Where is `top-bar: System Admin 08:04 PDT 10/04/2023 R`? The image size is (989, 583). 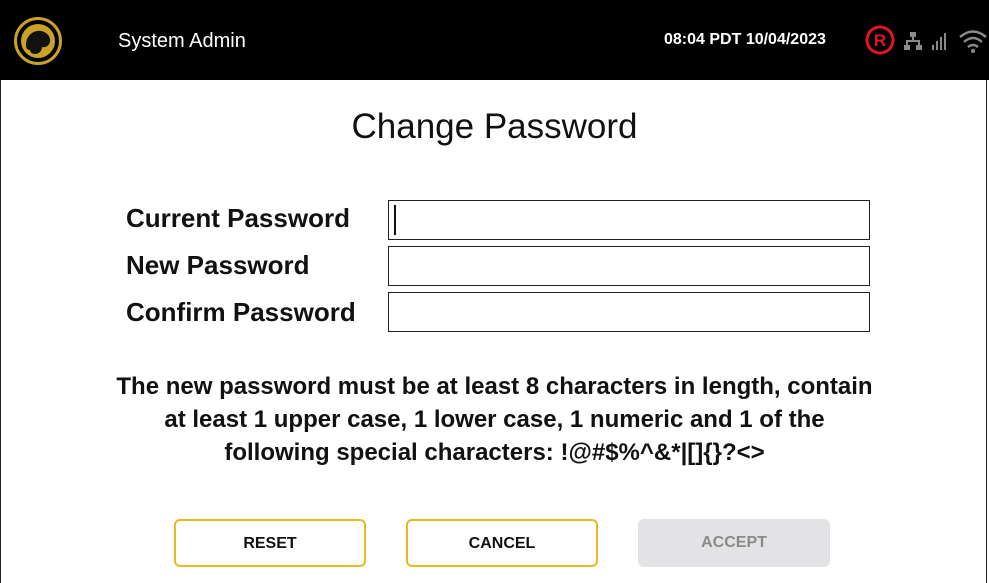 top-bar: System Admin 08:04 PDT 10/04/2023 R is located at coordinates (494, 40).